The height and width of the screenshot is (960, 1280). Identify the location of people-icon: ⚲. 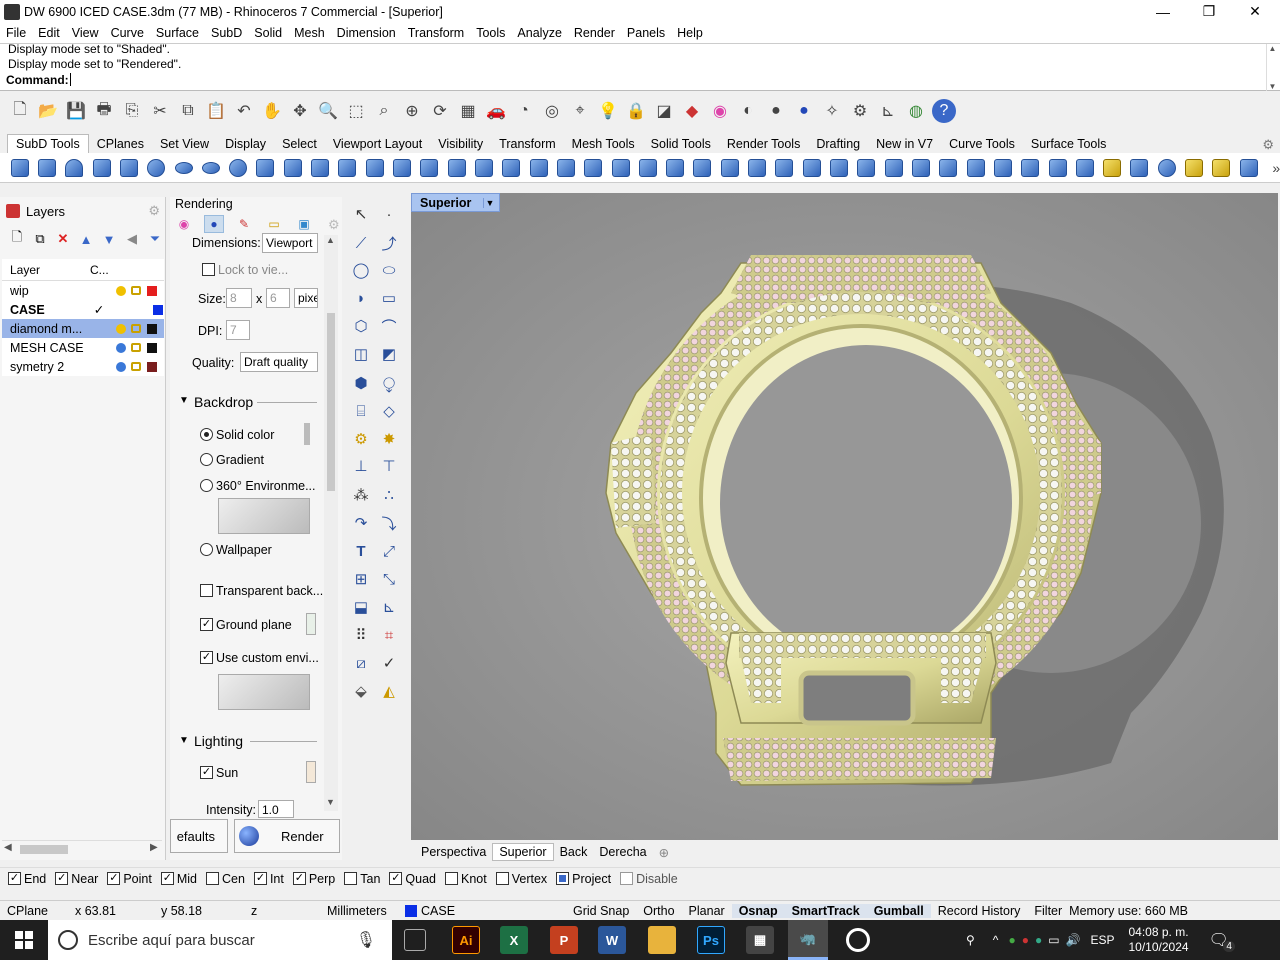
(970, 940).